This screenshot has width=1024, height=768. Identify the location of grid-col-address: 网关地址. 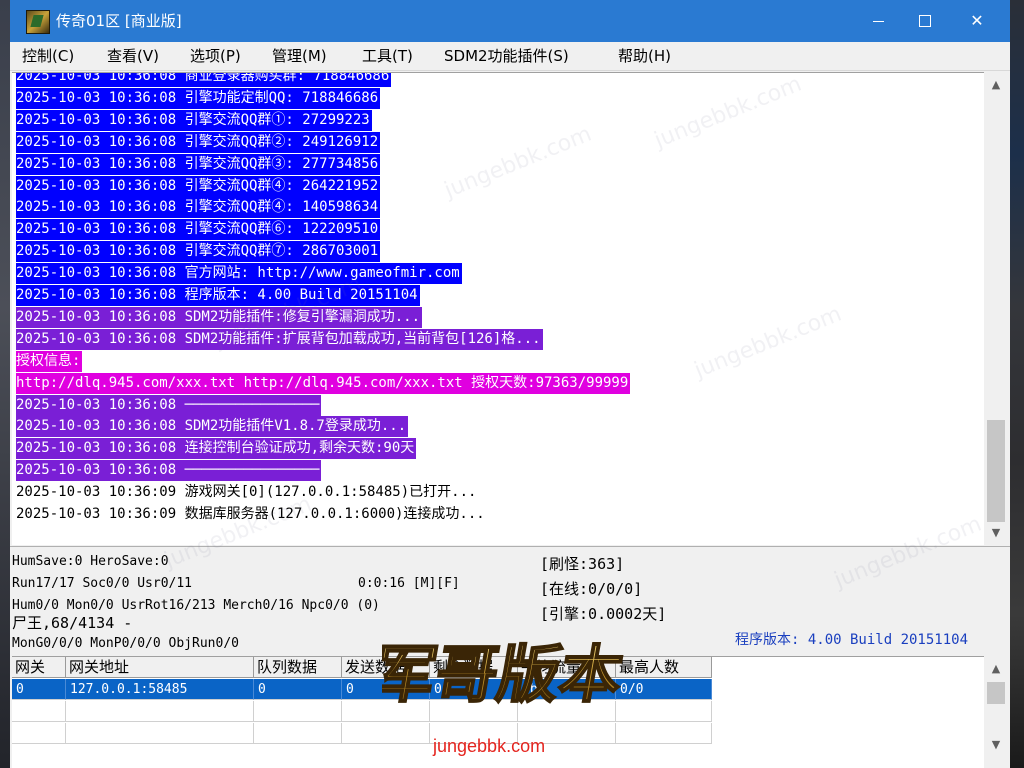
(160, 667).